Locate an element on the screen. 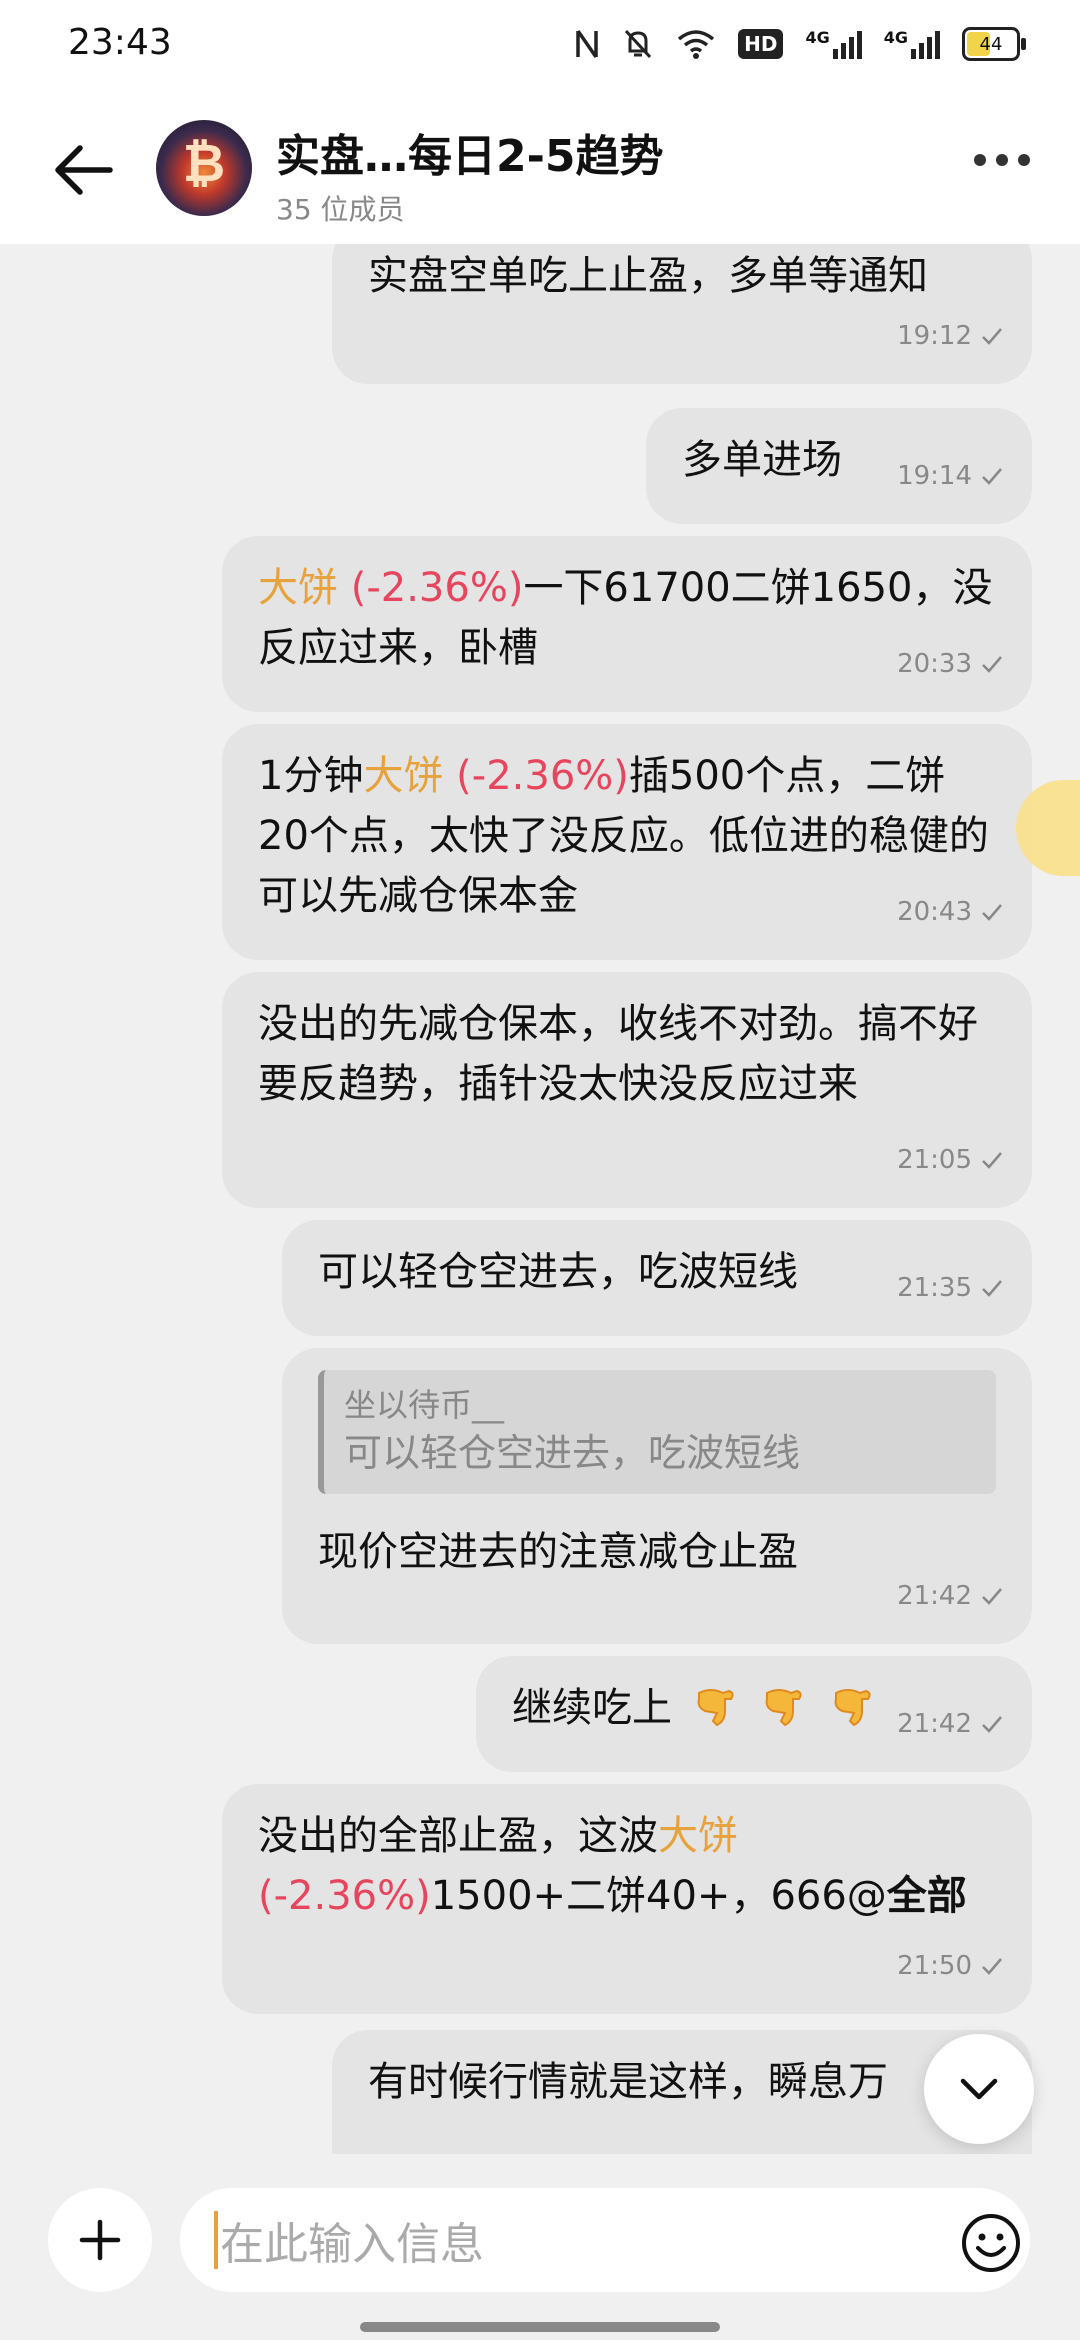  hd-badge: HD is located at coordinates (761, 44).